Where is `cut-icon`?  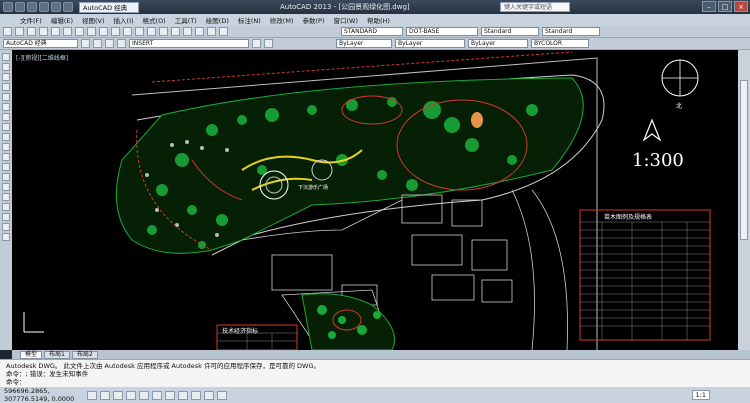 cut-icon is located at coordinates (55, 31).